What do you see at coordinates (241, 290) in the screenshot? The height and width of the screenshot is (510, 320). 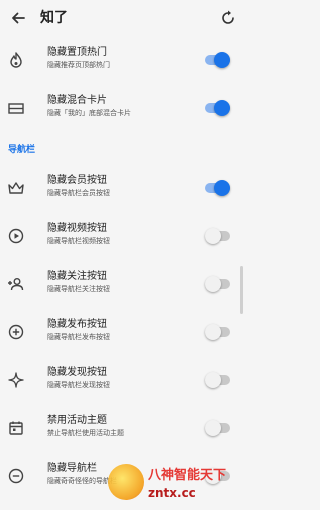 I see `scrollbar` at bounding box center [241, 290].